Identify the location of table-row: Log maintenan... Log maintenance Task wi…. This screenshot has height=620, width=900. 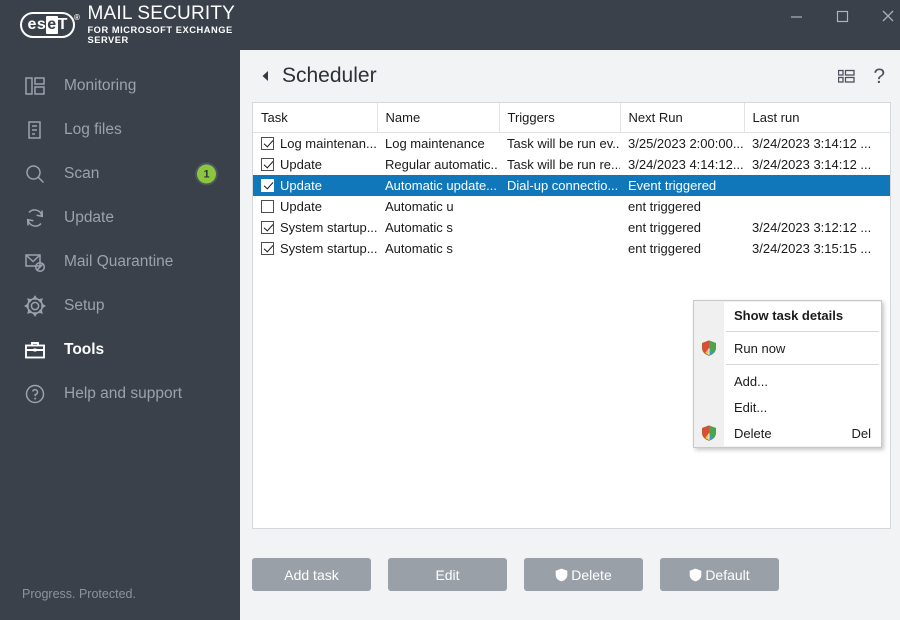
(571, 143).